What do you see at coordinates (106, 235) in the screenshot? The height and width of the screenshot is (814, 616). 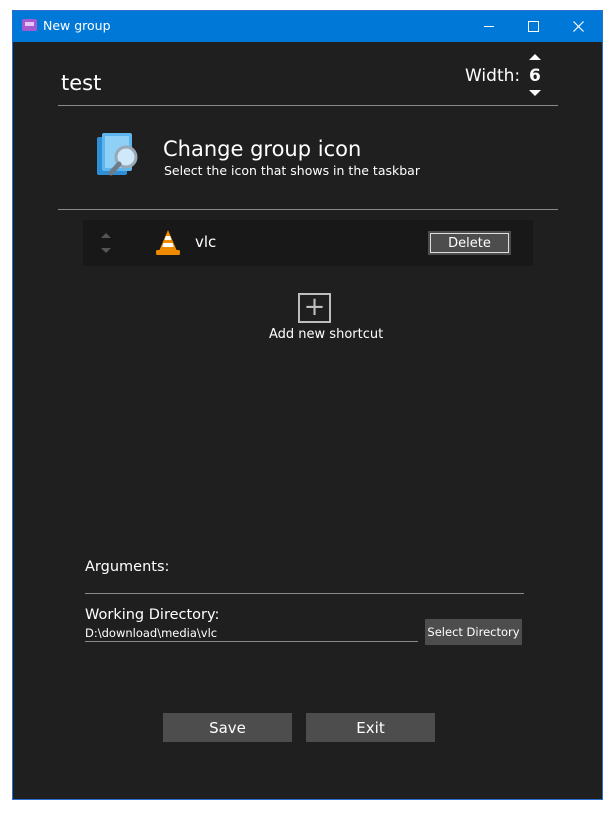 I see `move-up-icon` at bounding box center [106, 235].